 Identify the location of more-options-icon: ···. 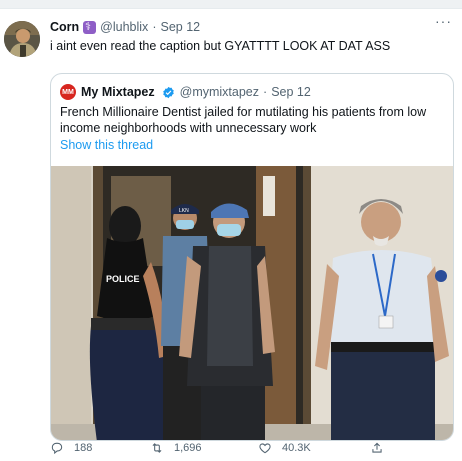
(443, 21).